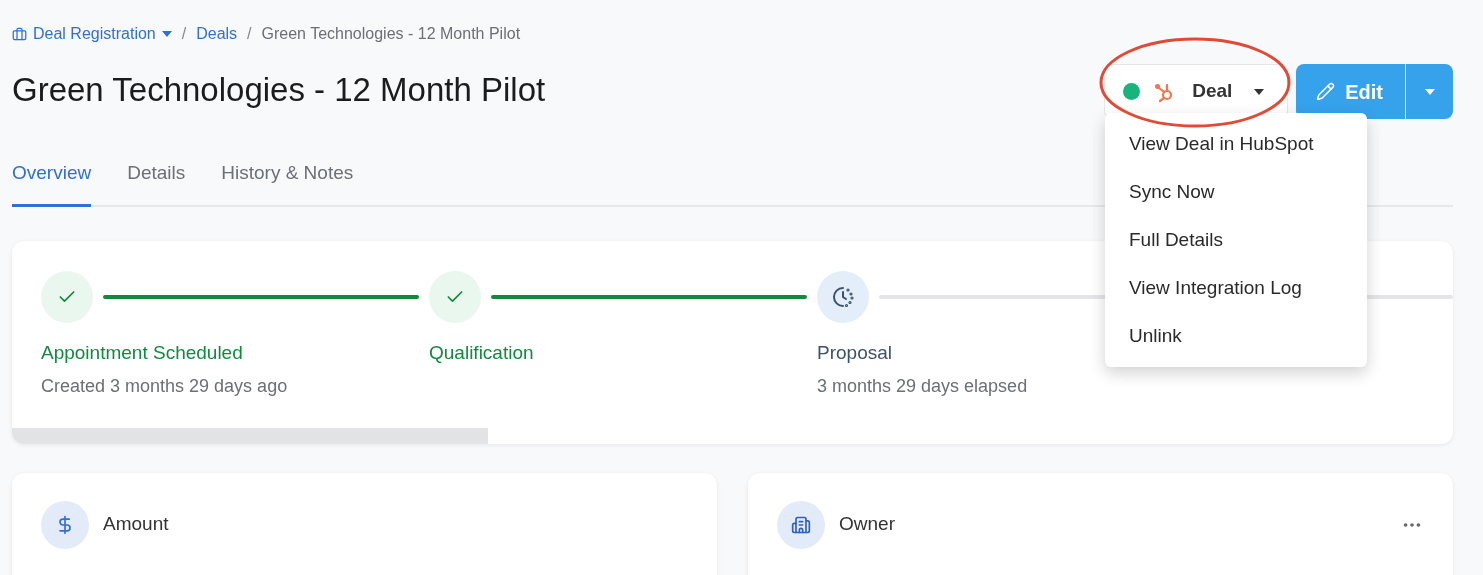 The width and height of the screenshot is (1483, 575). I want to click on breadcrumb-current: Green Technologies - 12 Month Pilot, so click(391, 34).